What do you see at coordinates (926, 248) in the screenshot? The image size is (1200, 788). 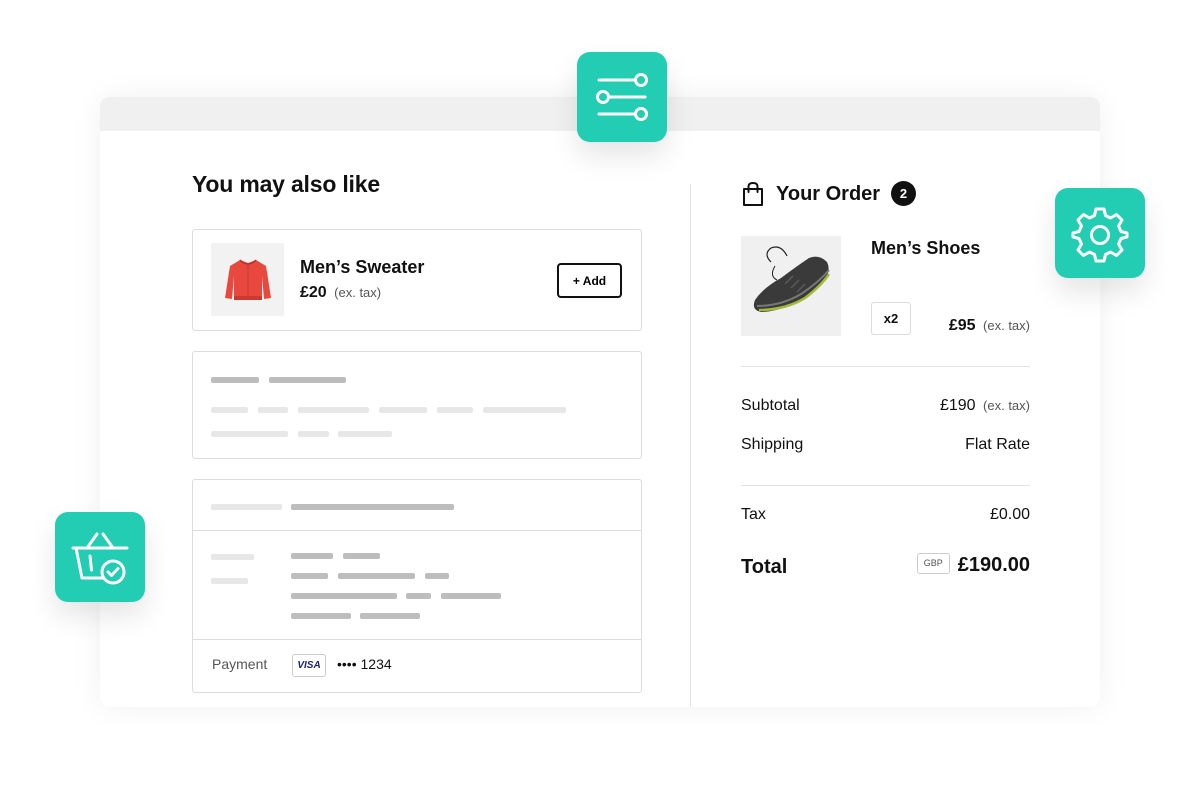 I see `order-item-name: Men’s Shoes` at bounding box center [926, 248].